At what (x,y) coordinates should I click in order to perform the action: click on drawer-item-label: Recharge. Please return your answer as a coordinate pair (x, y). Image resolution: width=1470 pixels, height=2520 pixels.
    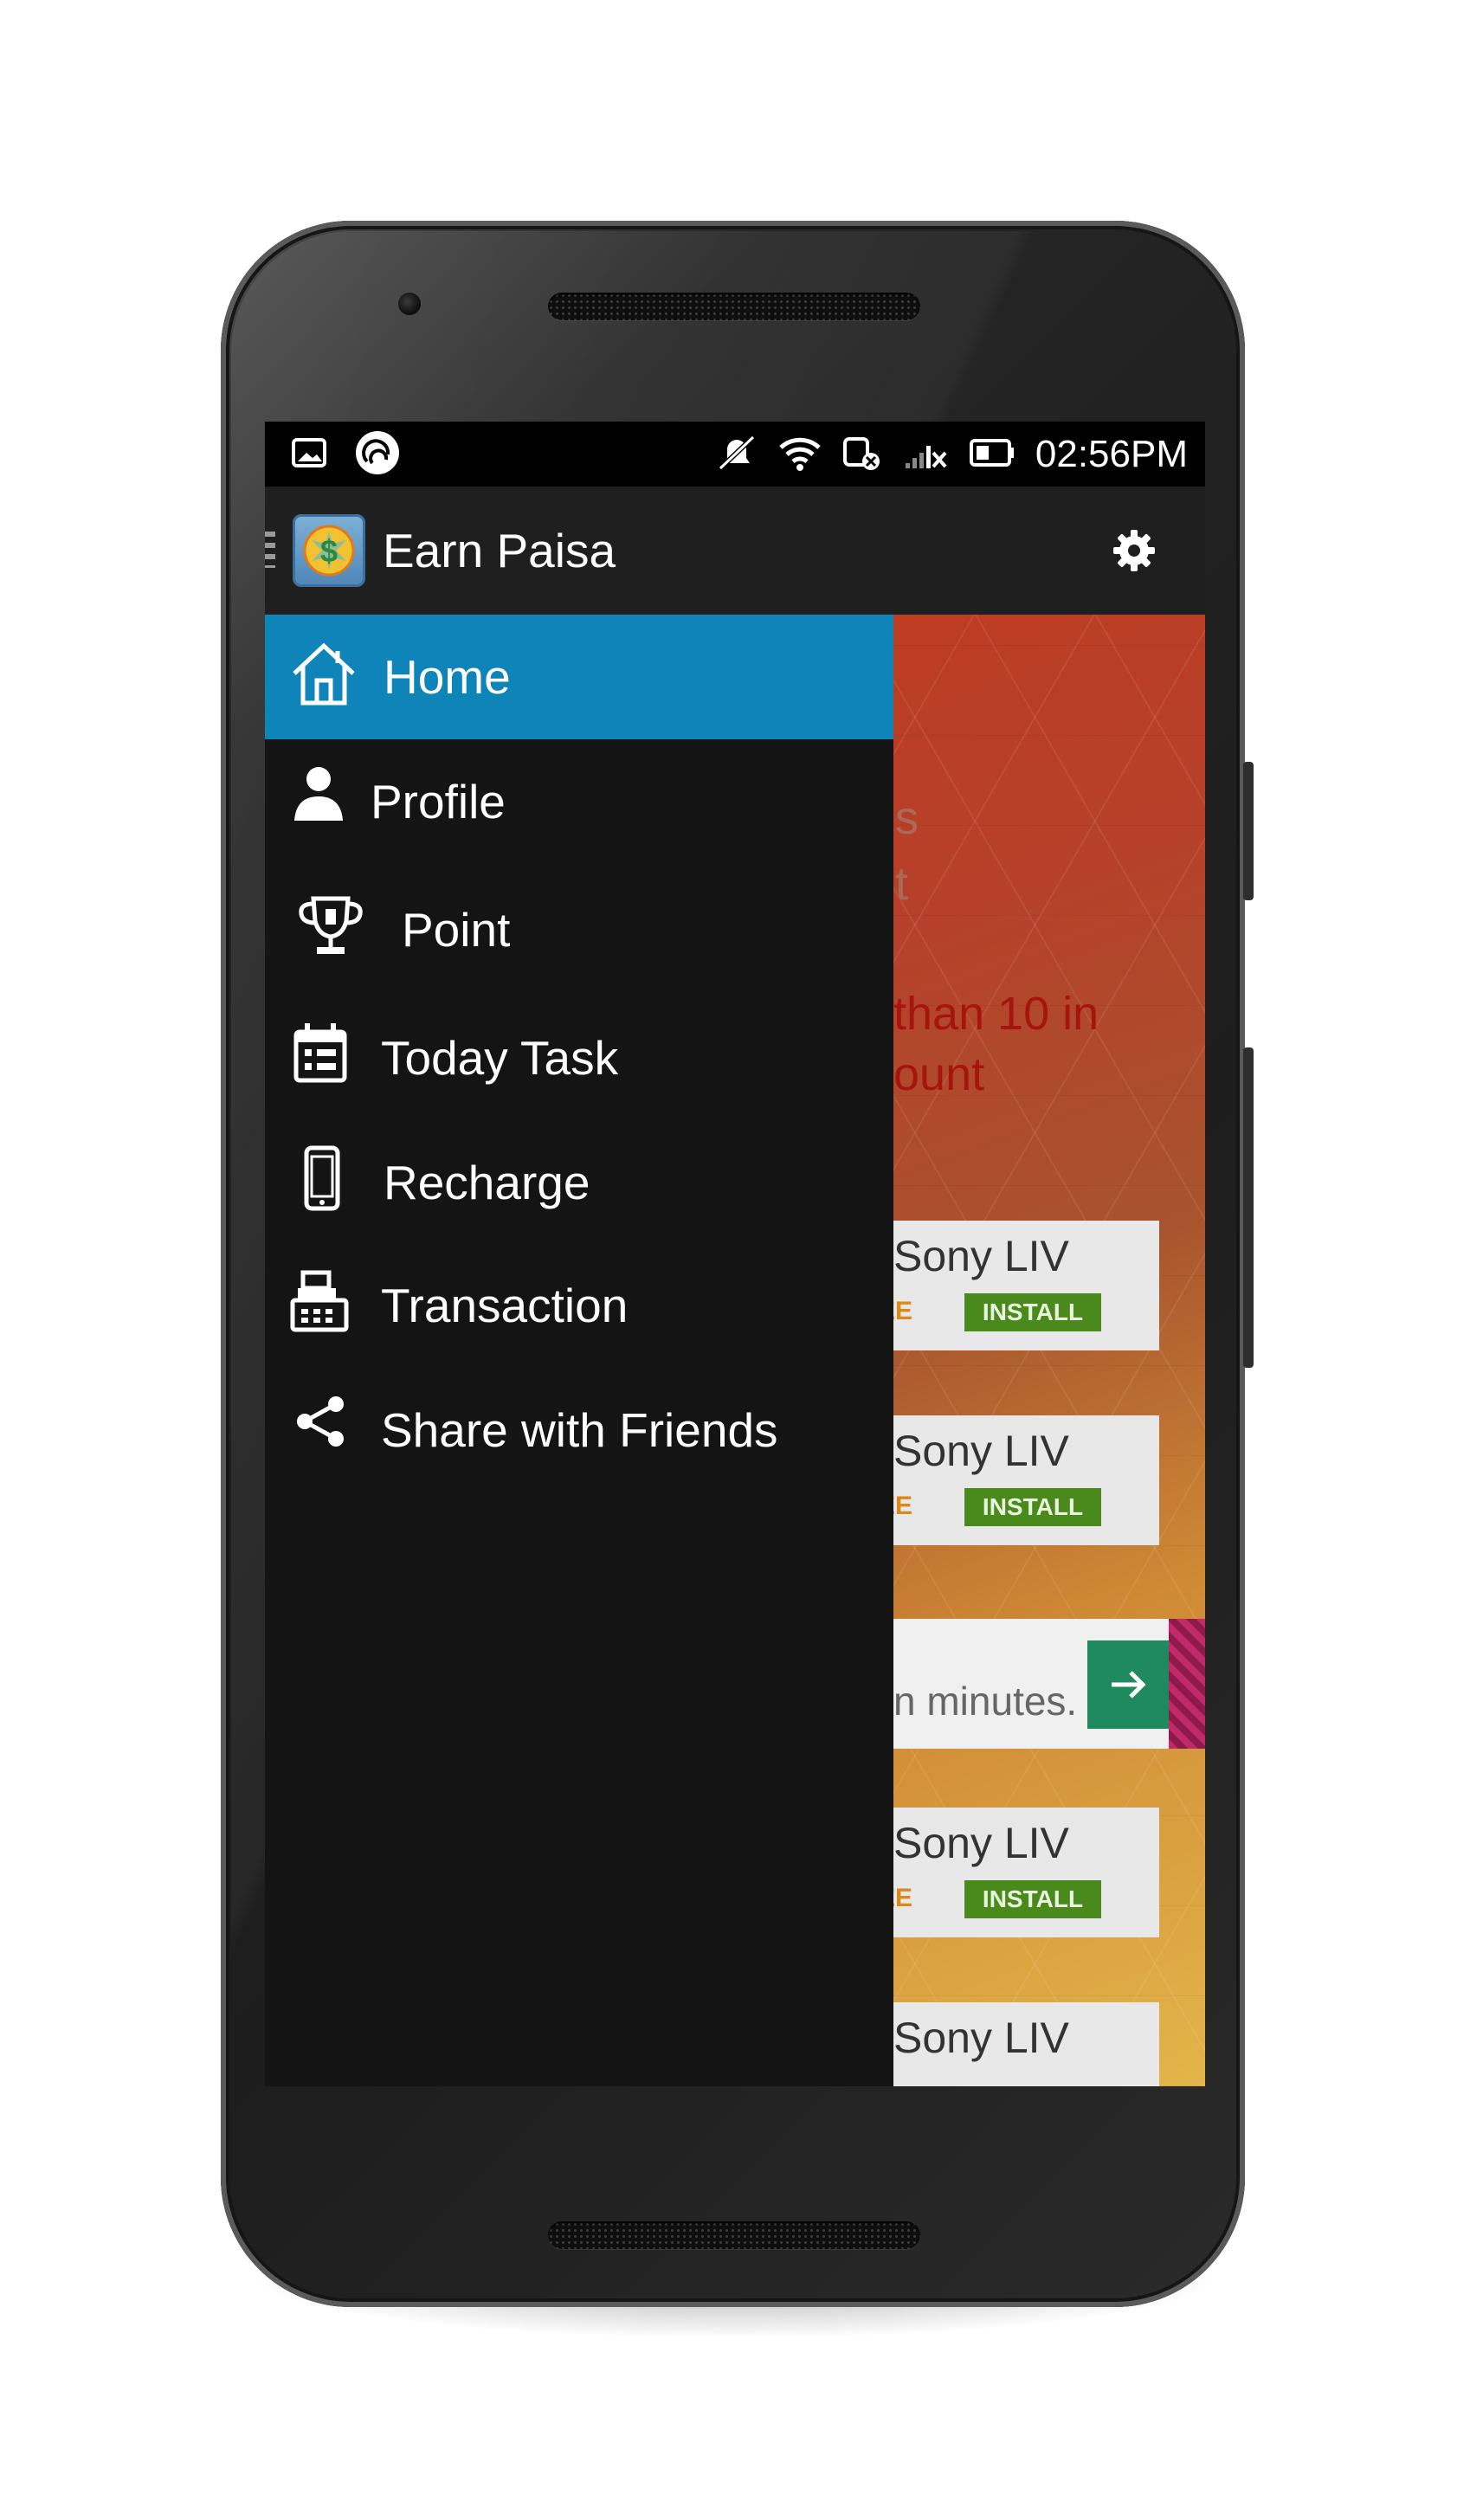
    Looking at the image, I should click on (487, 1182).